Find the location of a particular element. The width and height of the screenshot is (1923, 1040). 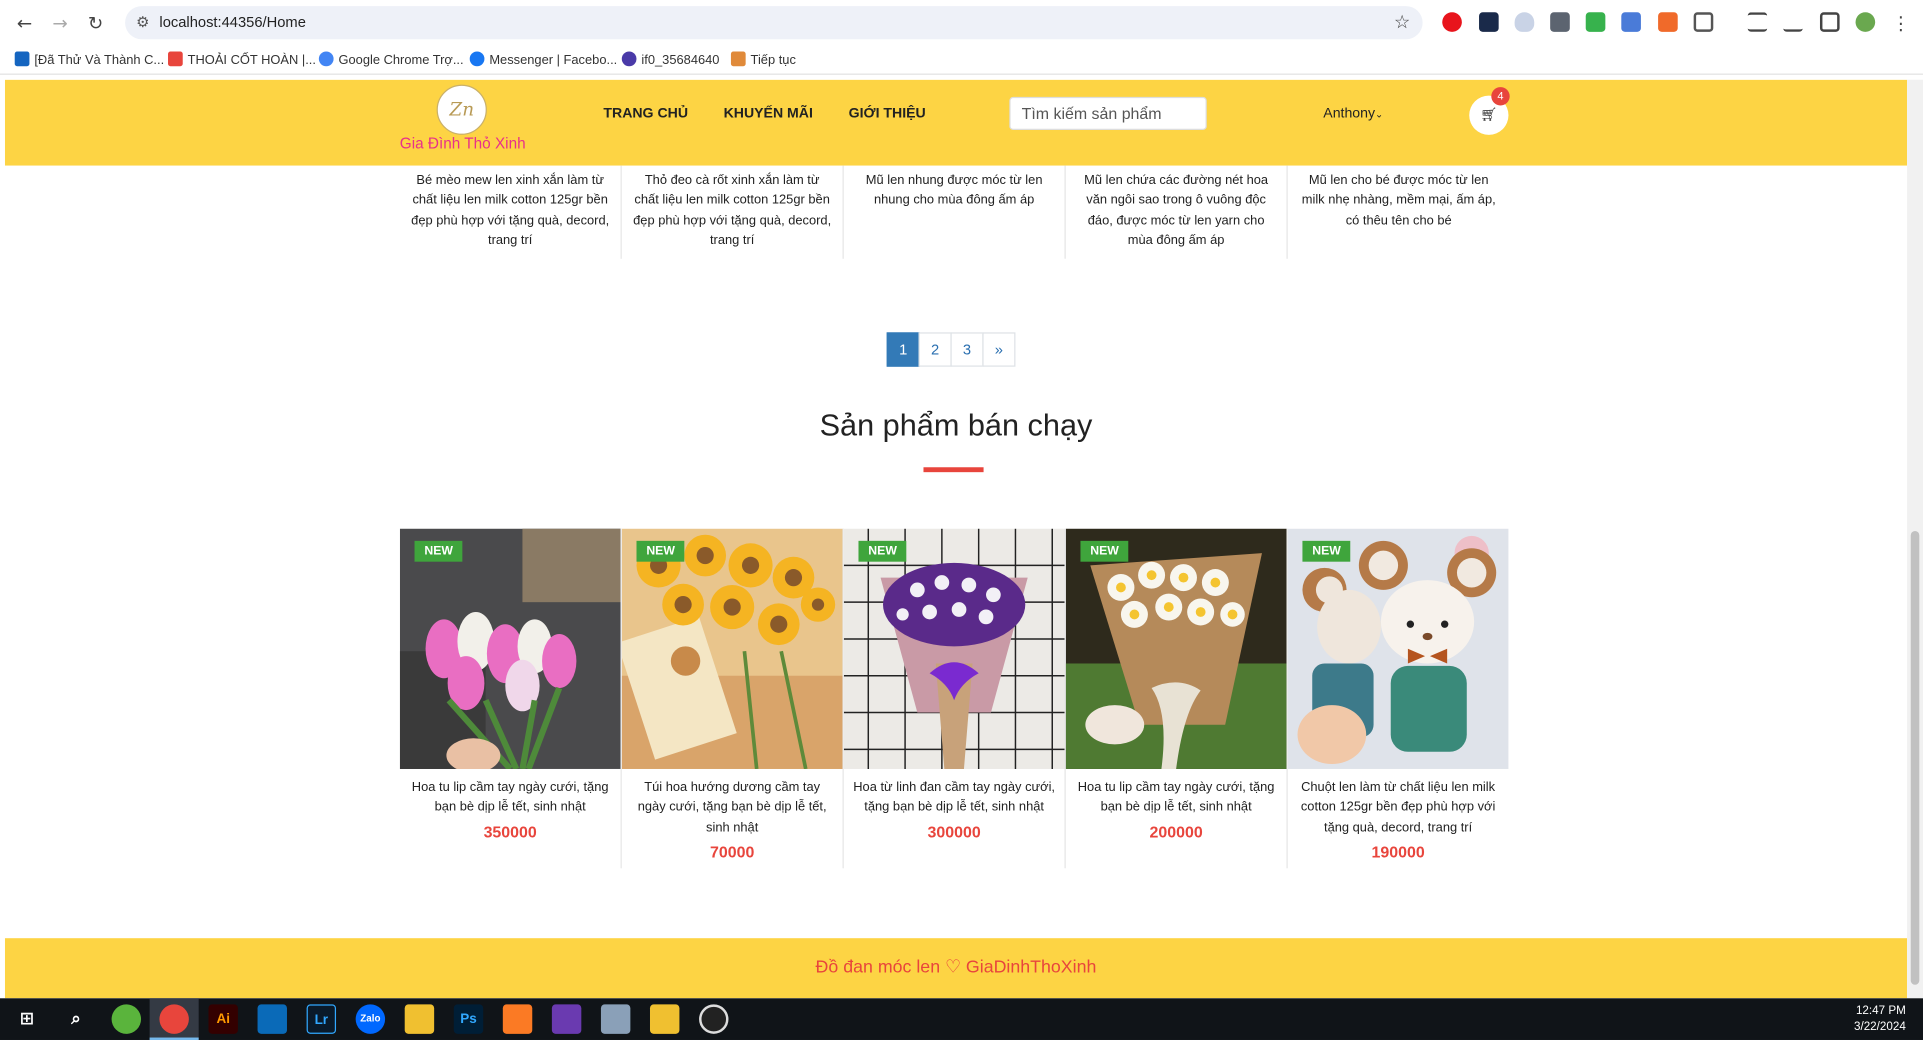

shield-extension-icon is located at coordinates (1524, 22).